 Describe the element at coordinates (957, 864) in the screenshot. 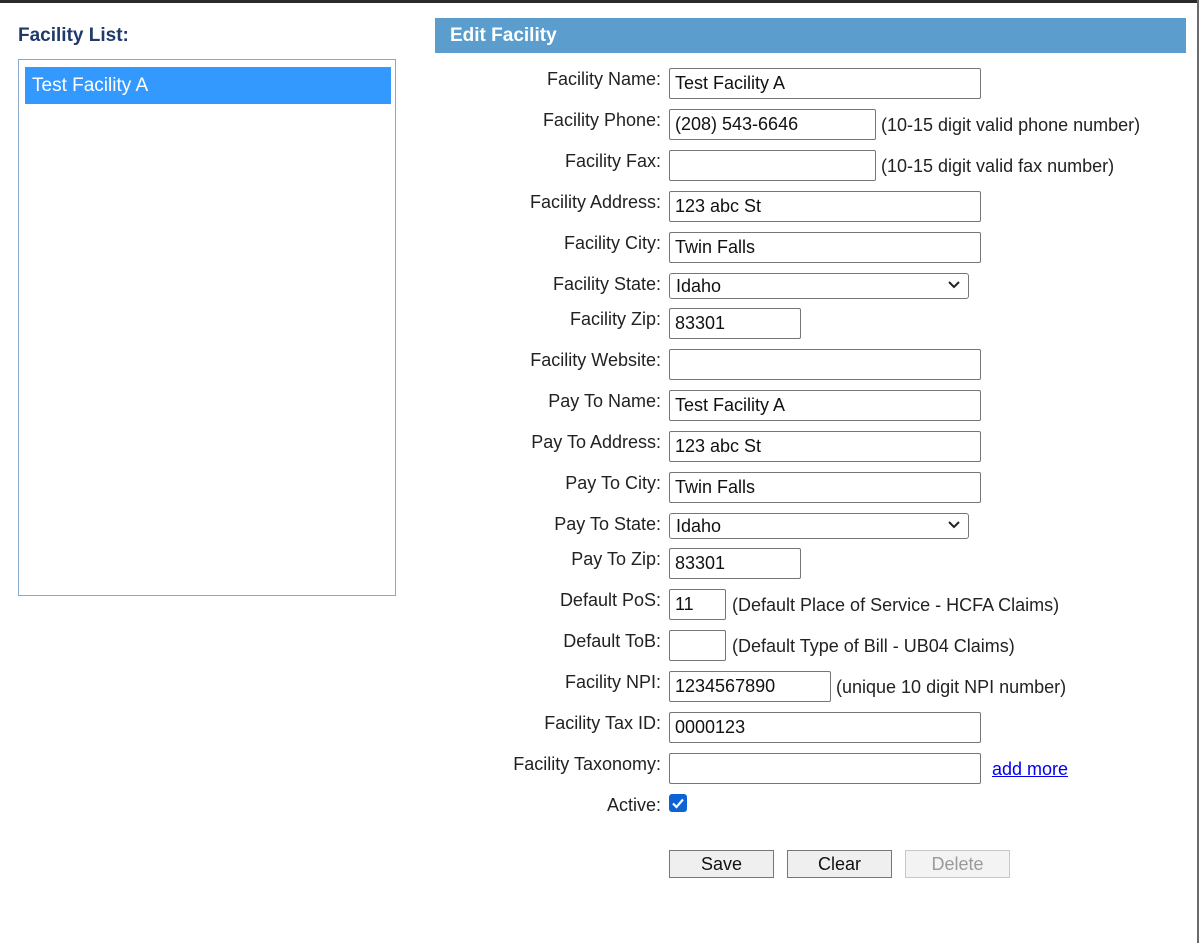

I see `delete-button: Delete` at that location.